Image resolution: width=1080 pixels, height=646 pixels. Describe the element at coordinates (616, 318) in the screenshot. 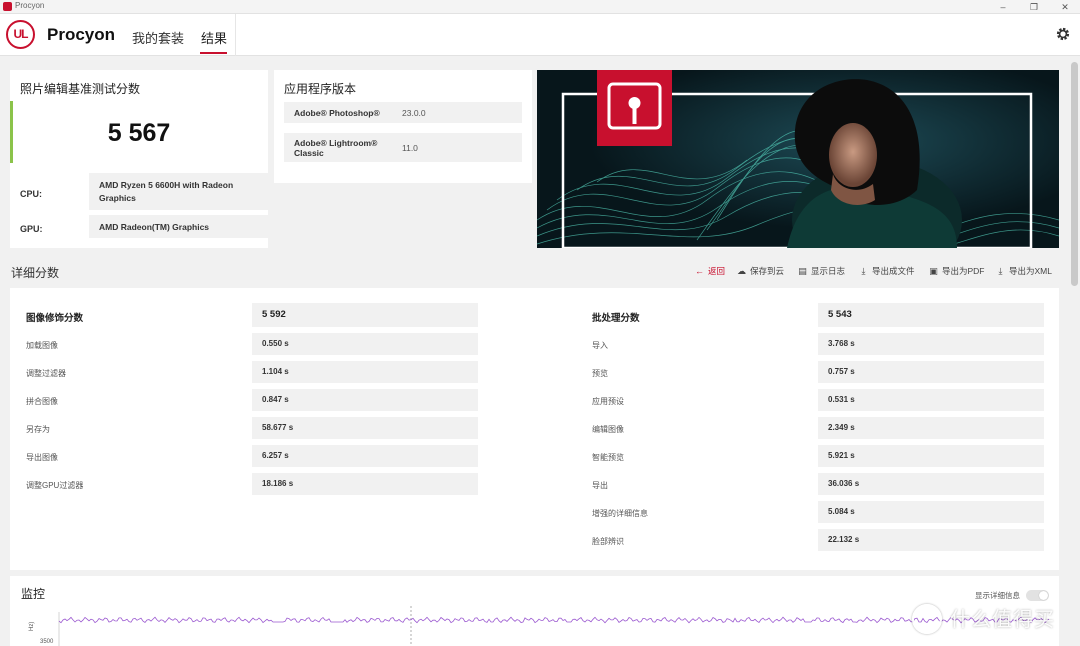

I see `group-title: 批处理分数` at that location.